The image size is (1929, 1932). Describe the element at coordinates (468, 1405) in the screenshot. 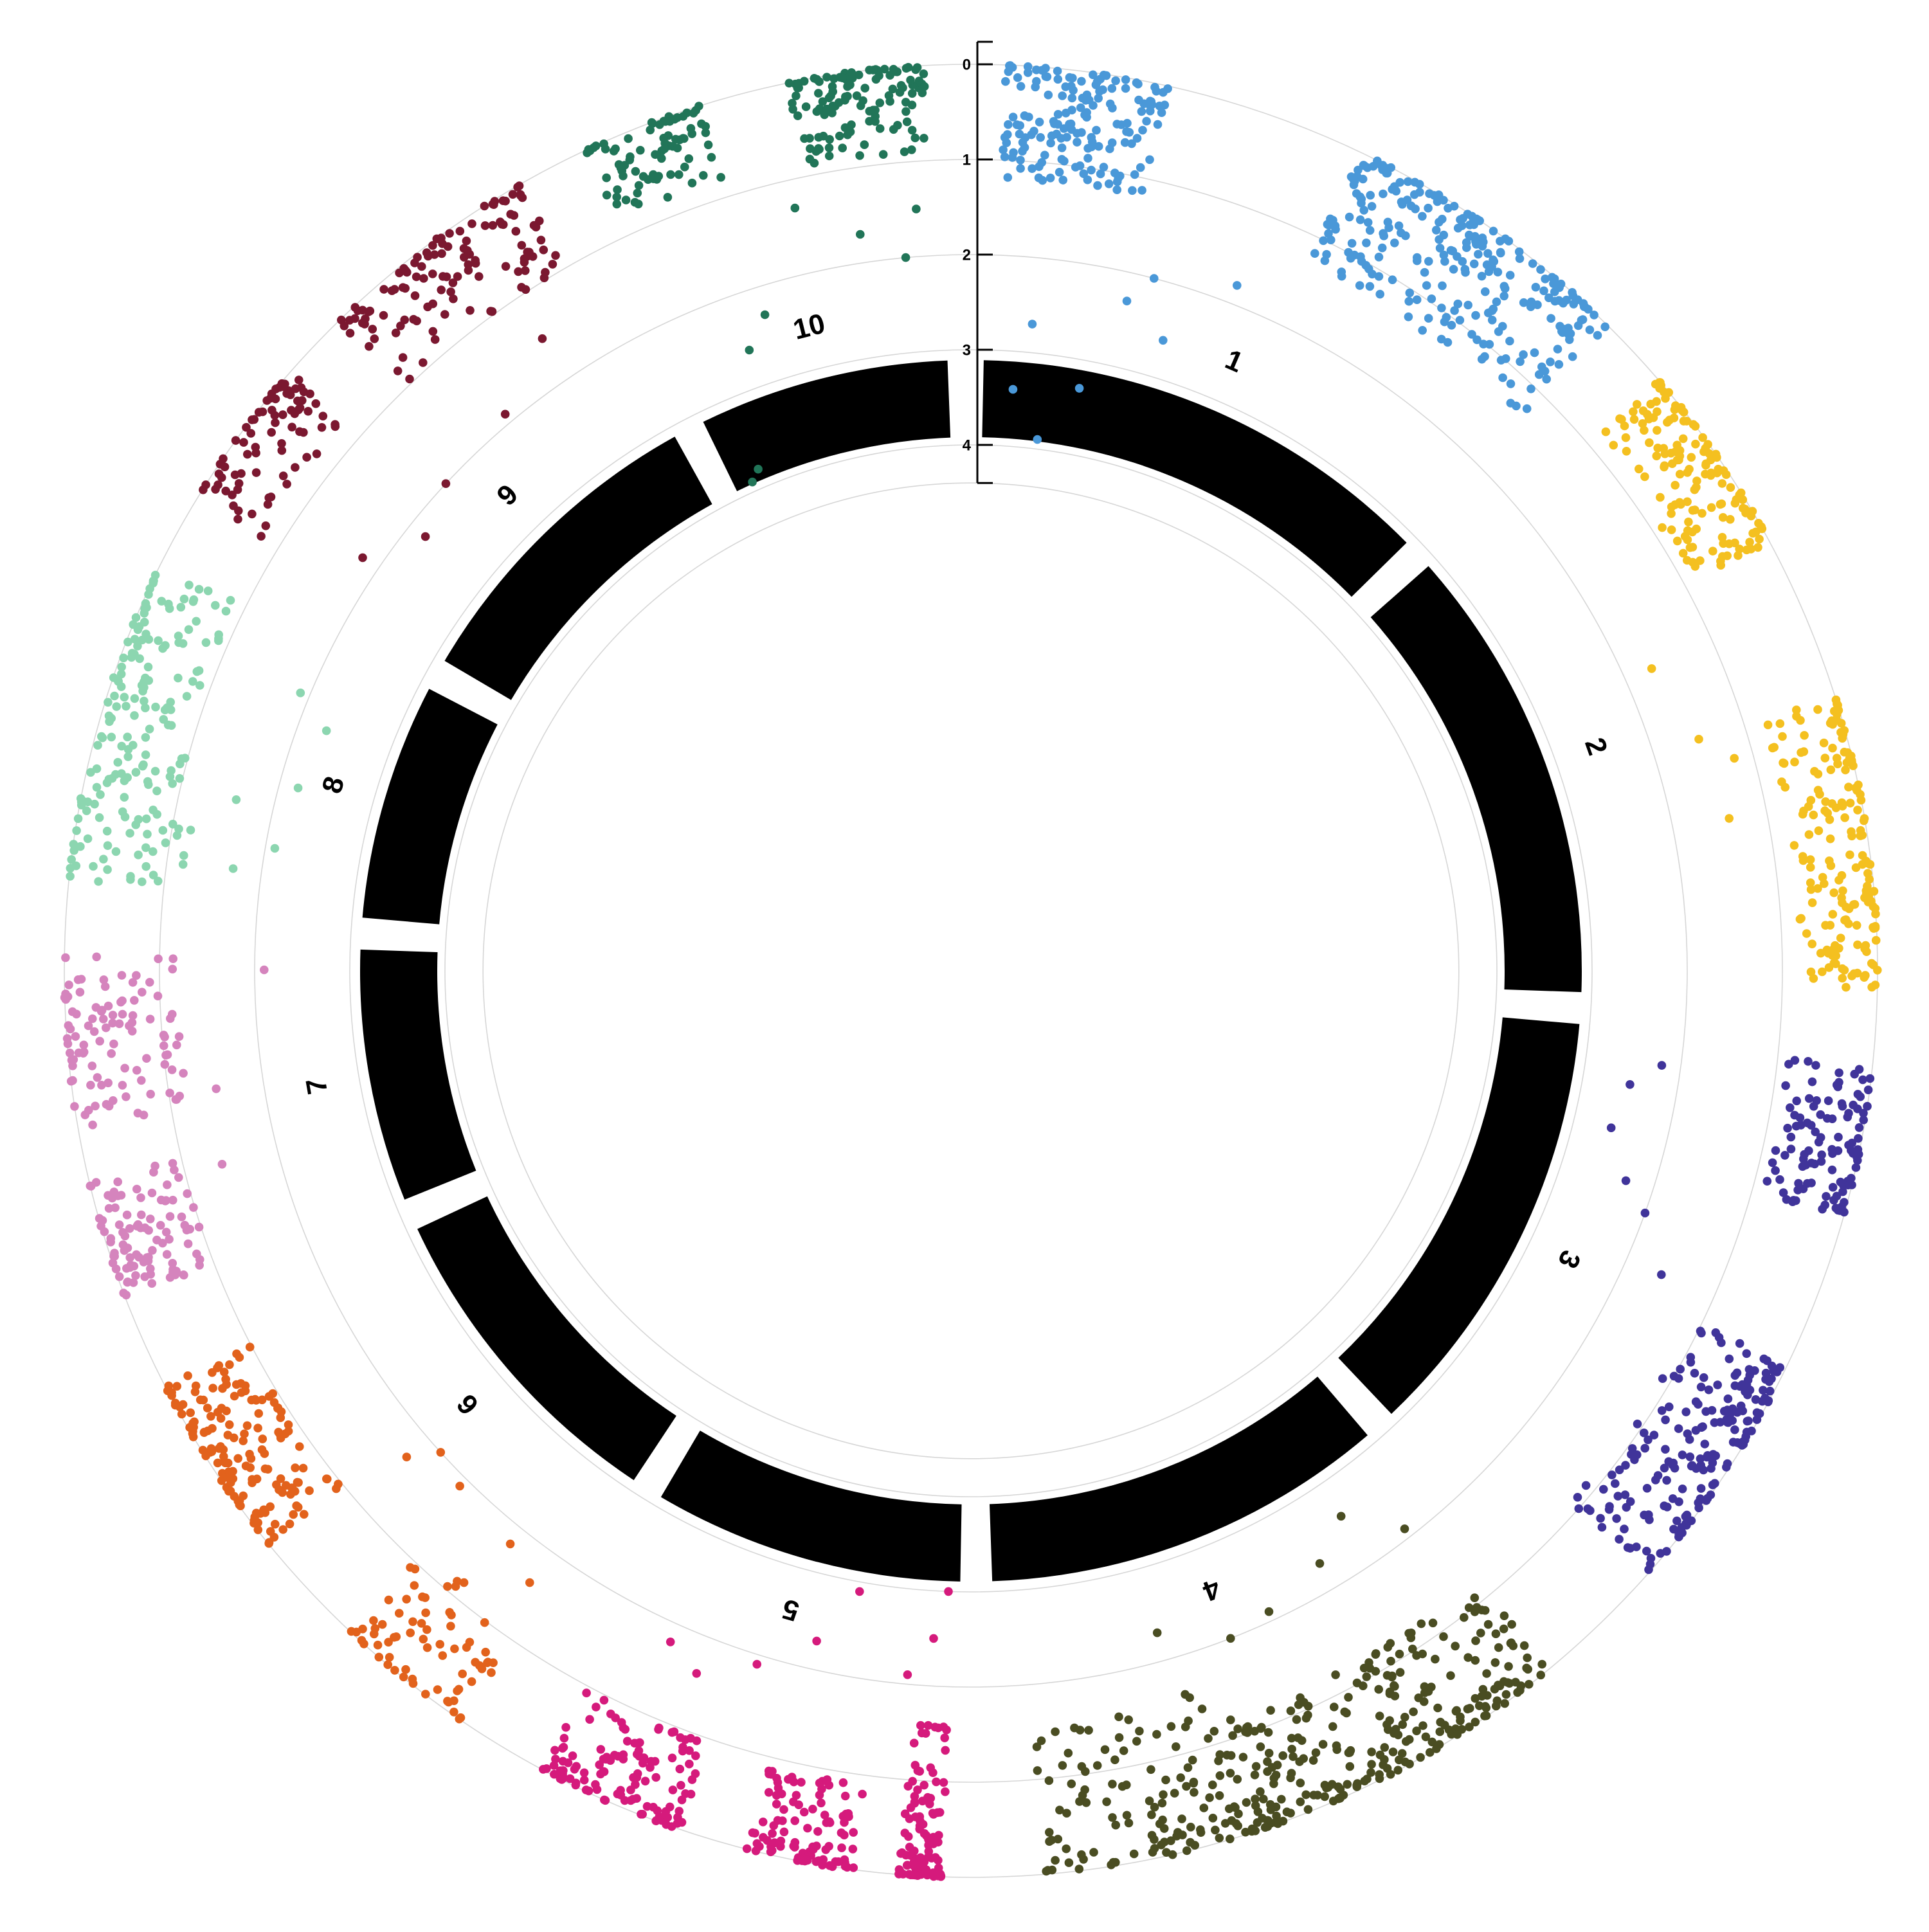

I see `chromosome-label-6: 6` at that location.